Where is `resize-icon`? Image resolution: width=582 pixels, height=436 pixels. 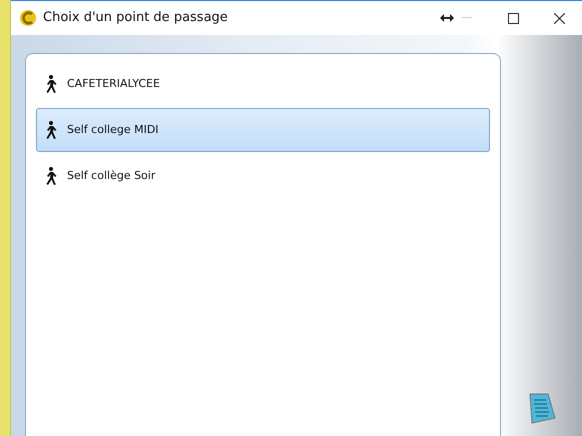 resize-icon is located at coordinates (447, 18).